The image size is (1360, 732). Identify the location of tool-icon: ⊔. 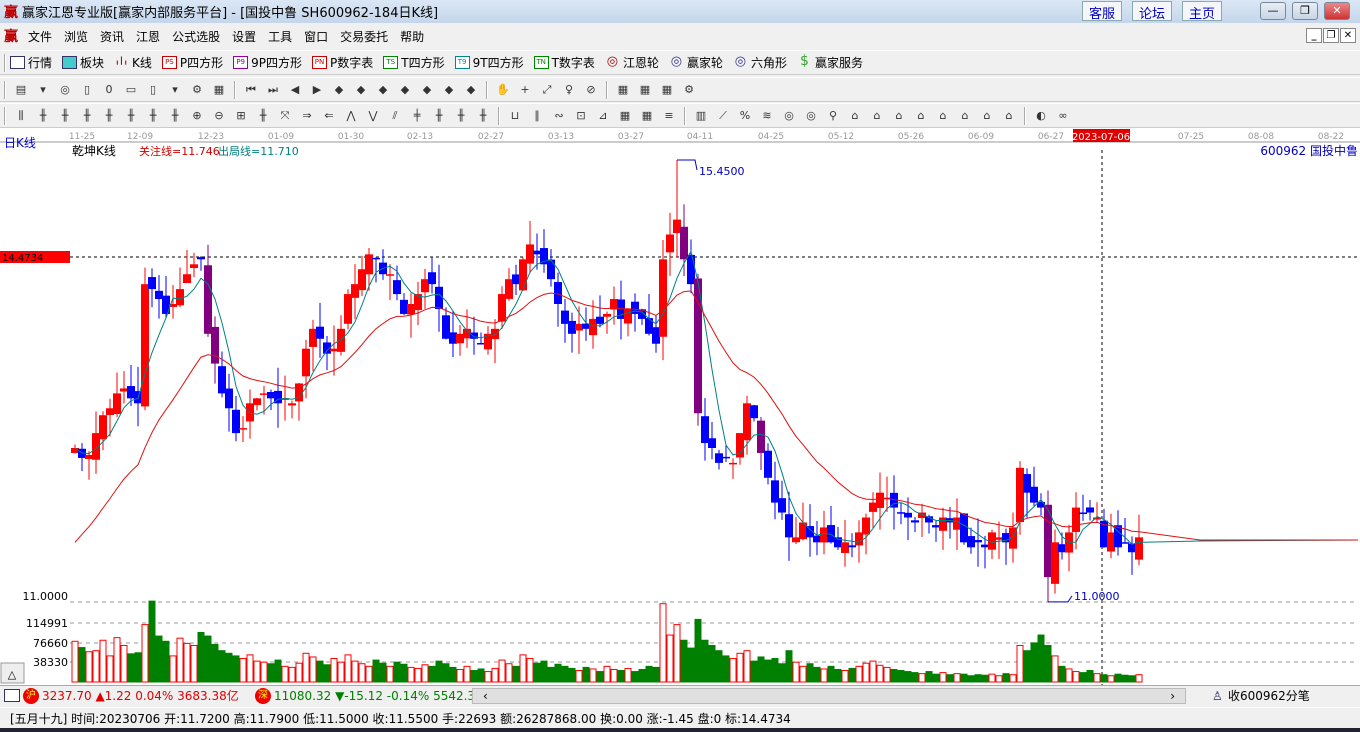
(515, 116).